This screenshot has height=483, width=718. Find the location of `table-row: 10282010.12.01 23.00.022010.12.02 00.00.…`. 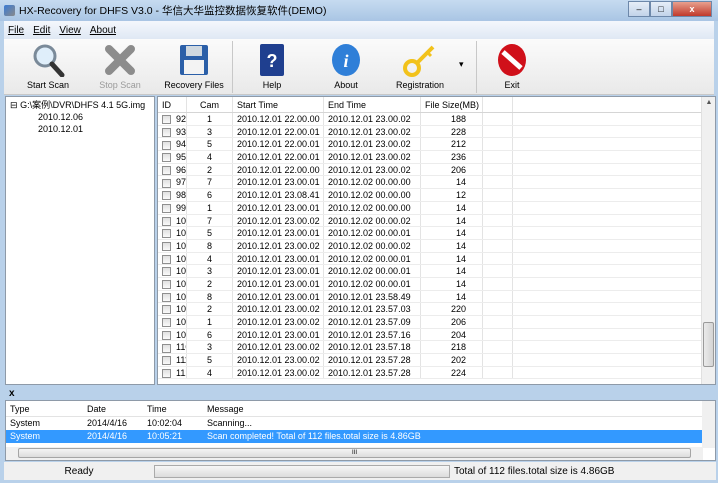

table-row: 10282010.12.01 23.00.022010.12.02 00.00.… is located at coordinates (436, 246).